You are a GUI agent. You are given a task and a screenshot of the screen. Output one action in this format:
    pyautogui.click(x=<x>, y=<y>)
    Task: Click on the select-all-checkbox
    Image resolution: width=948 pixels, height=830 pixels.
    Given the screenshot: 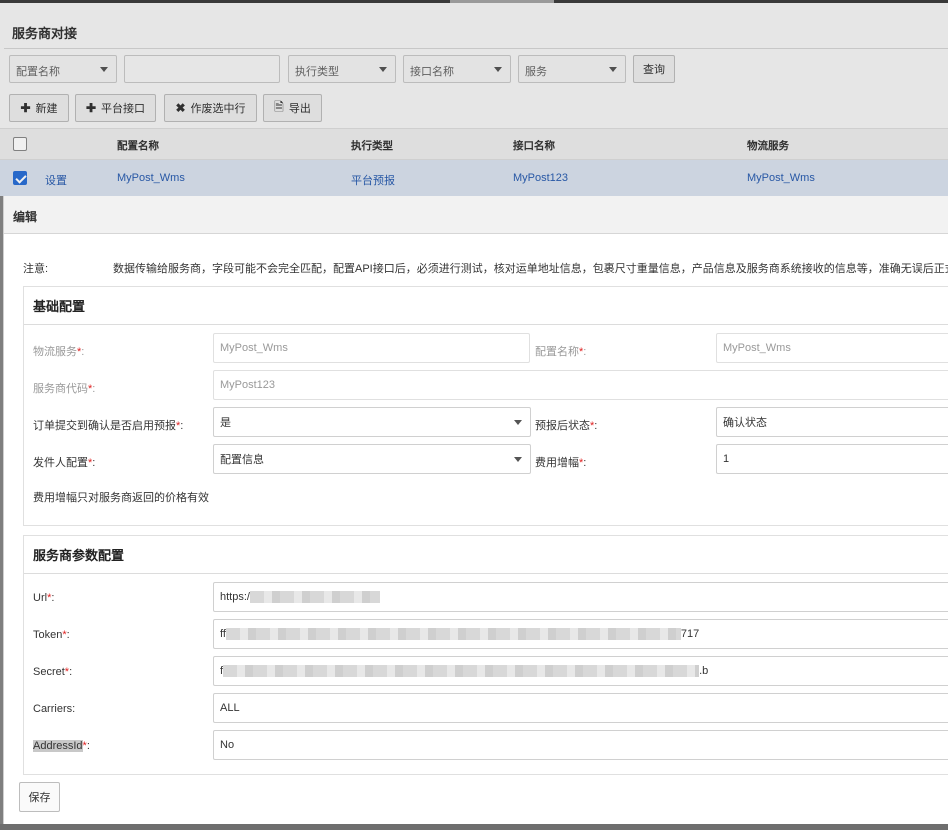 What is the action you would take?
    pyautogui.click(x=20, y=144)
    